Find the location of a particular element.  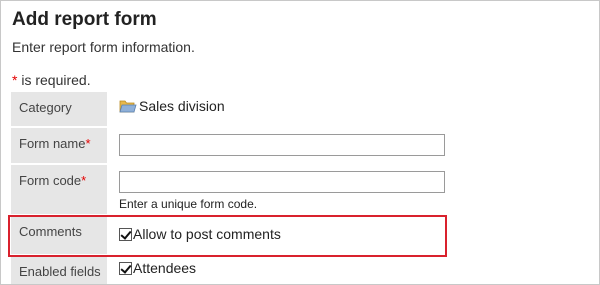

form-code-label: Form code* is located at coordinates (59, 189).